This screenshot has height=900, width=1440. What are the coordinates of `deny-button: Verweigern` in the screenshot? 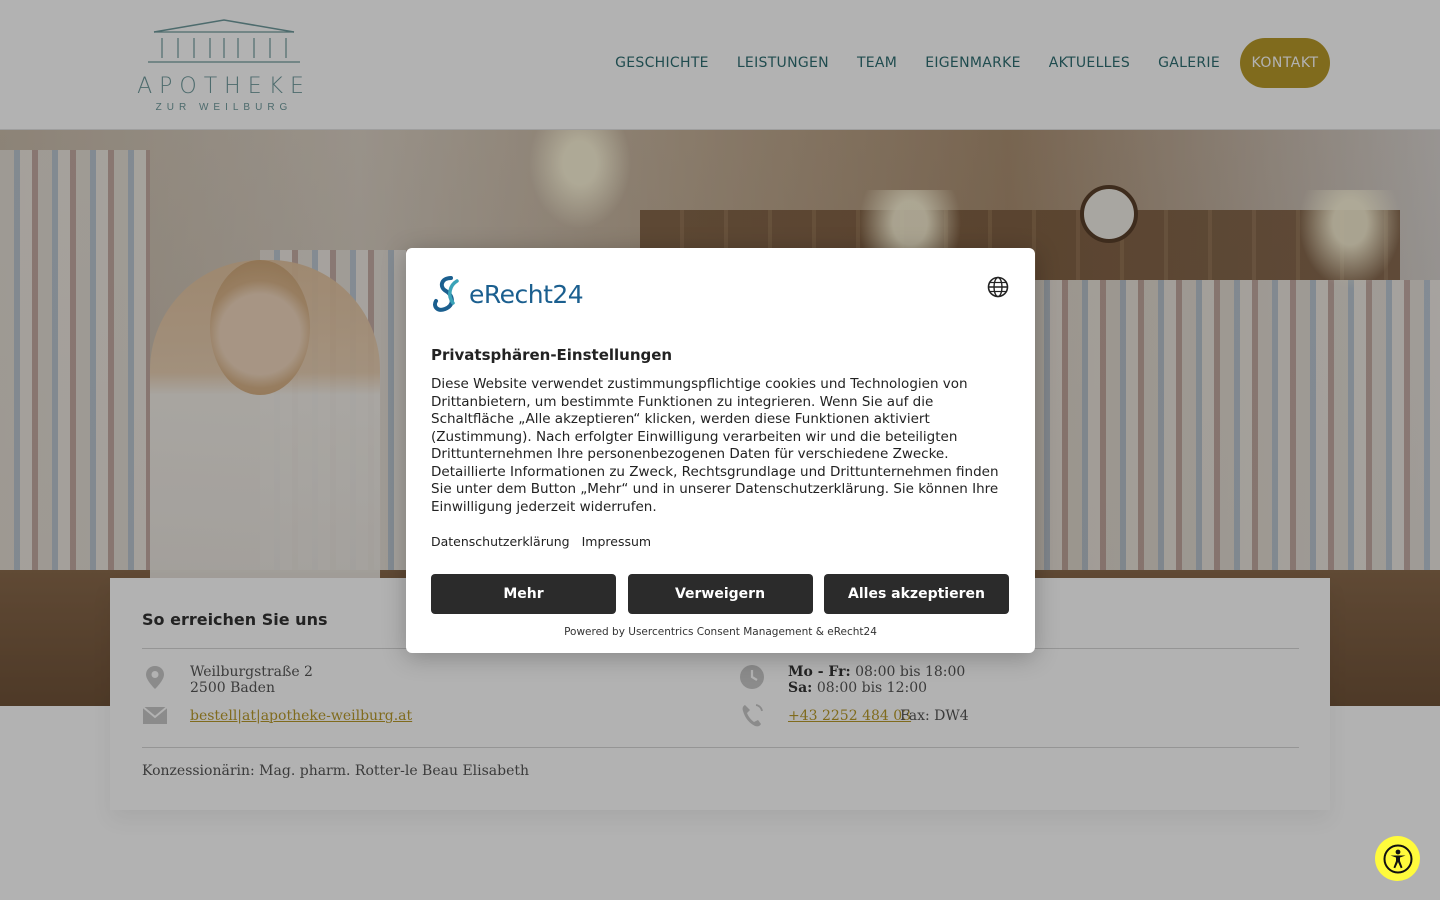 It's located at (720, 594).